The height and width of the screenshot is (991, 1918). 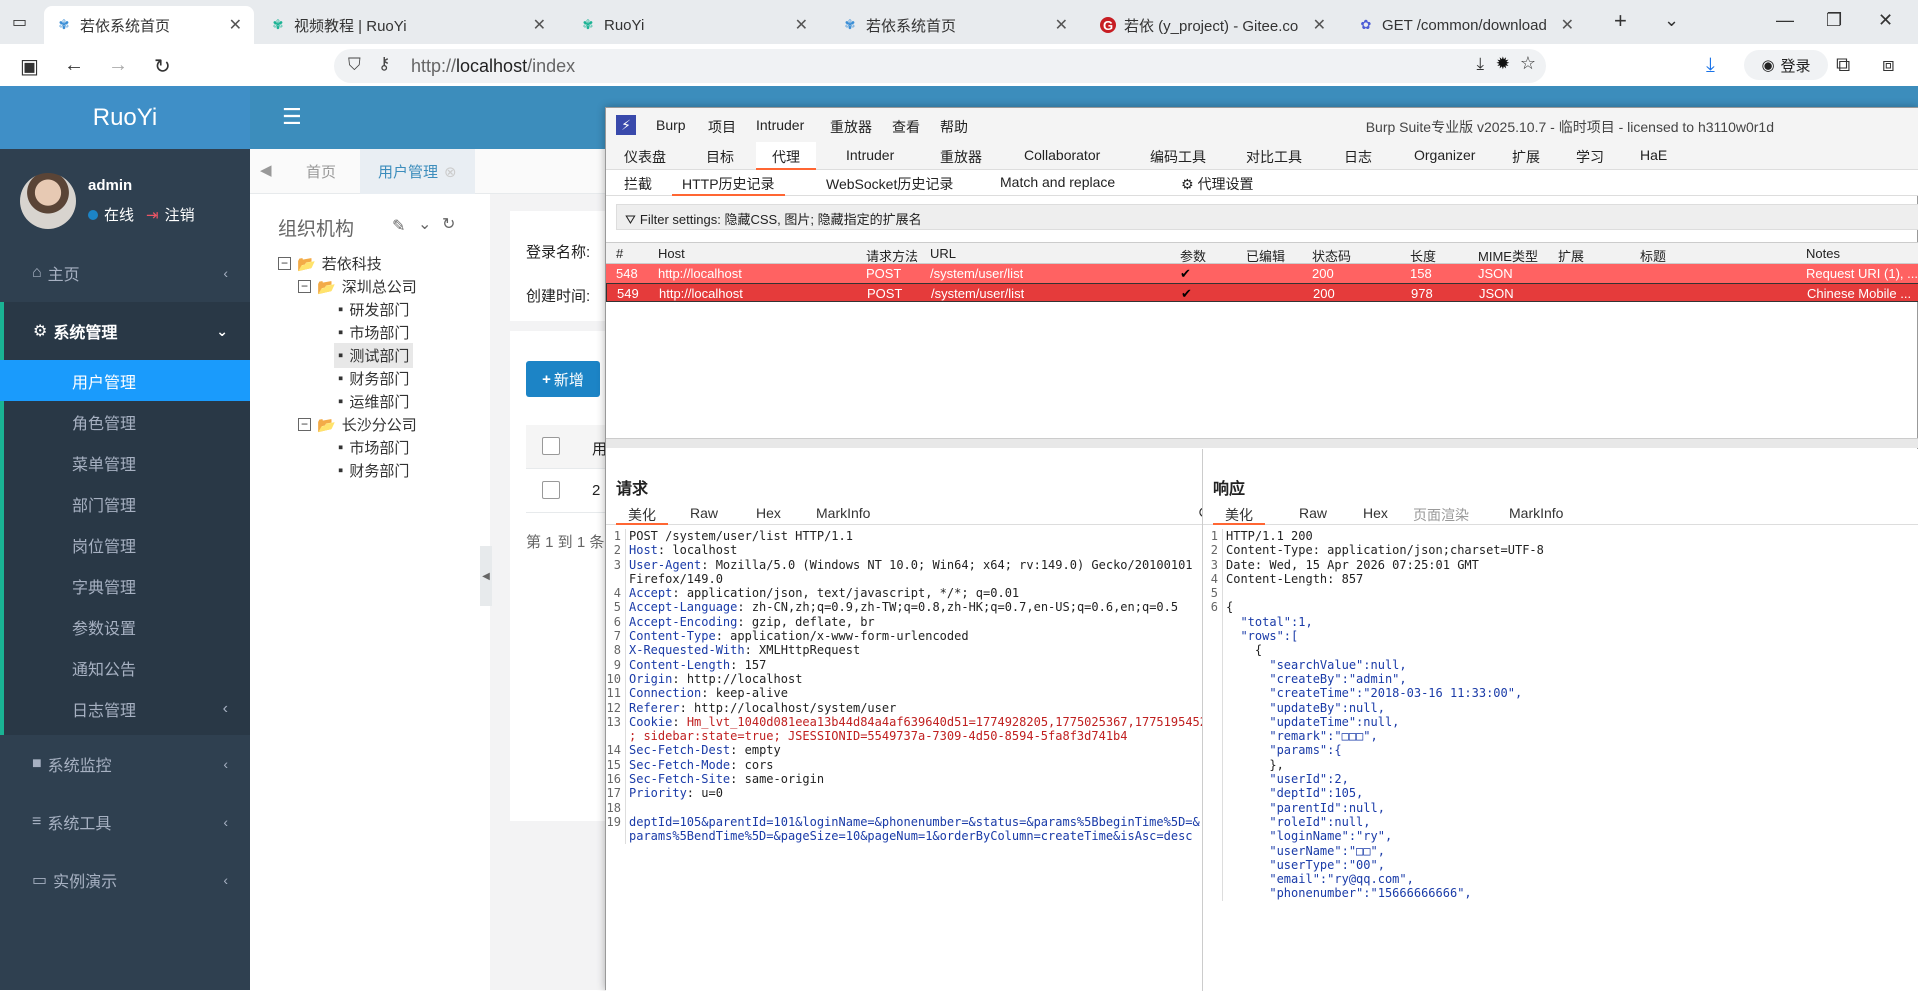 I want to click on maximize-icon: ❐, so click(x=1834, y=20).